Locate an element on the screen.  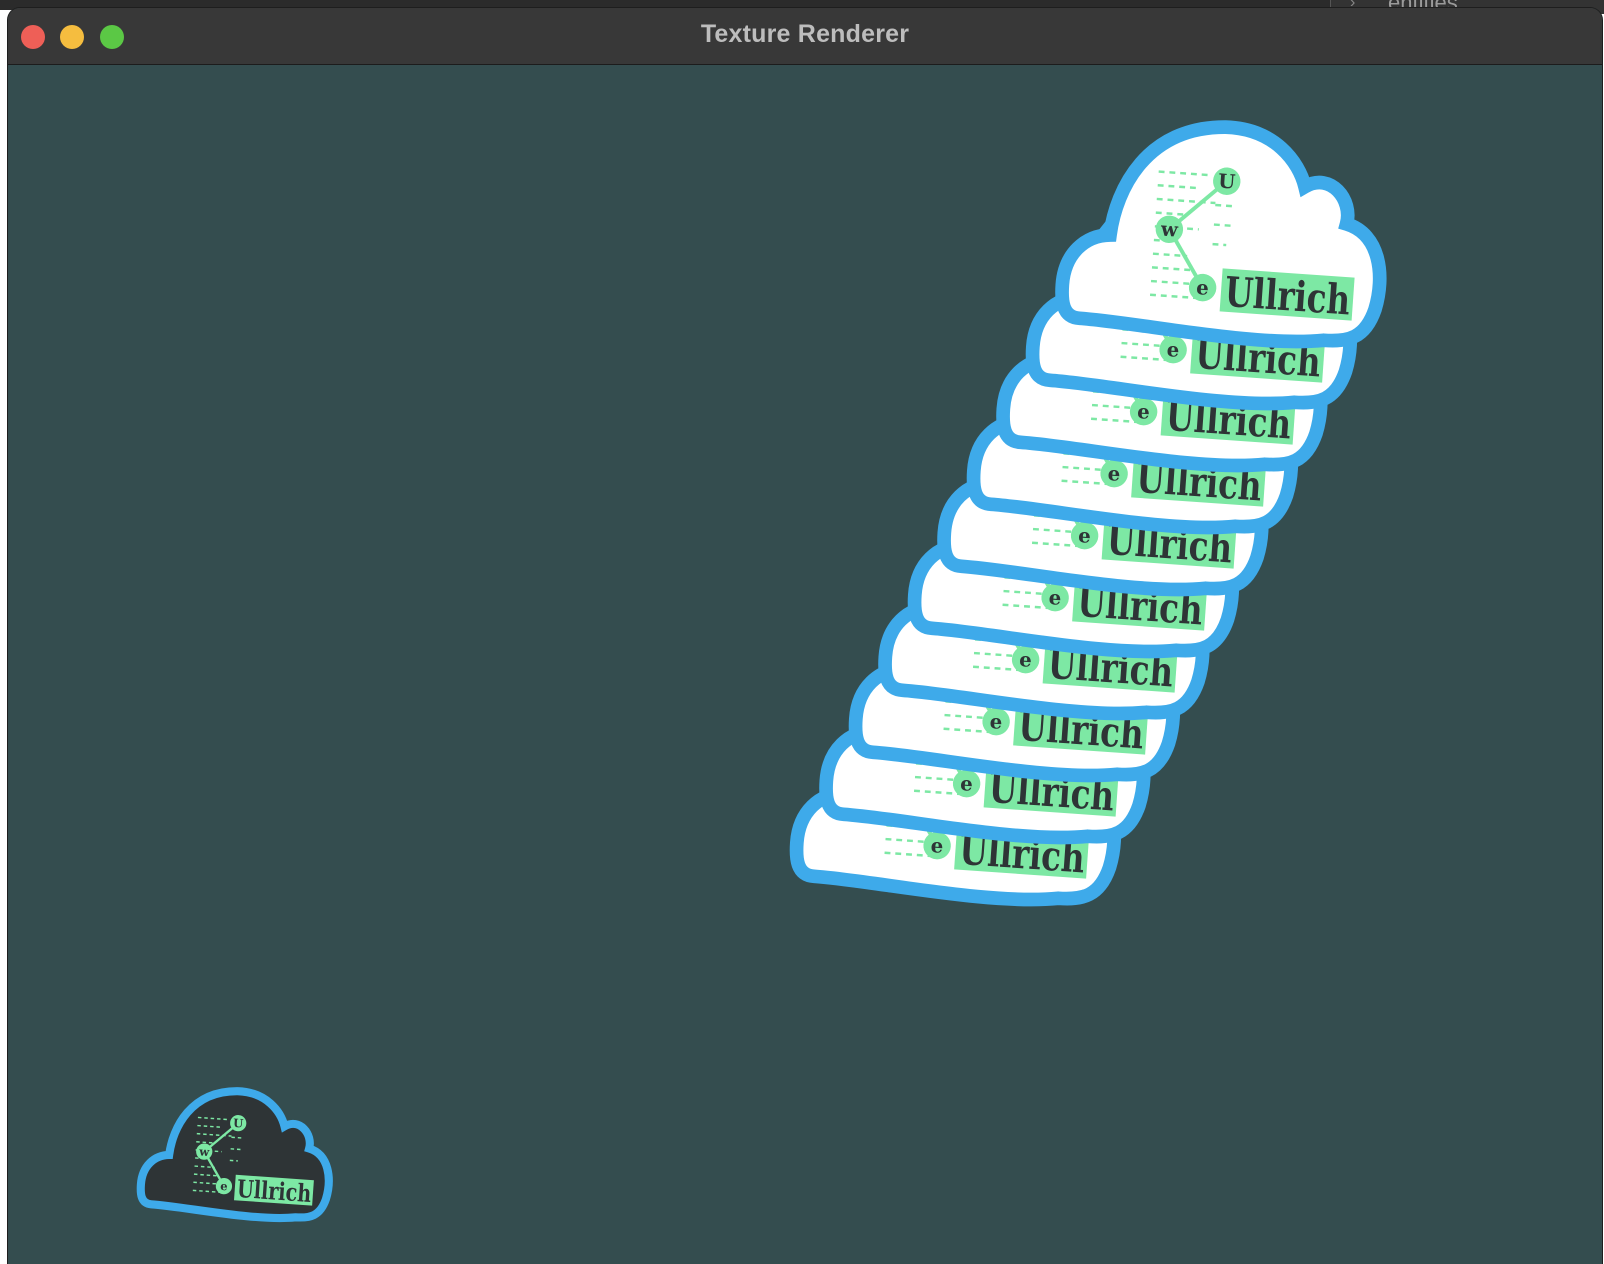
window-title: Texture Renderer is located at coordinates (805, 34).